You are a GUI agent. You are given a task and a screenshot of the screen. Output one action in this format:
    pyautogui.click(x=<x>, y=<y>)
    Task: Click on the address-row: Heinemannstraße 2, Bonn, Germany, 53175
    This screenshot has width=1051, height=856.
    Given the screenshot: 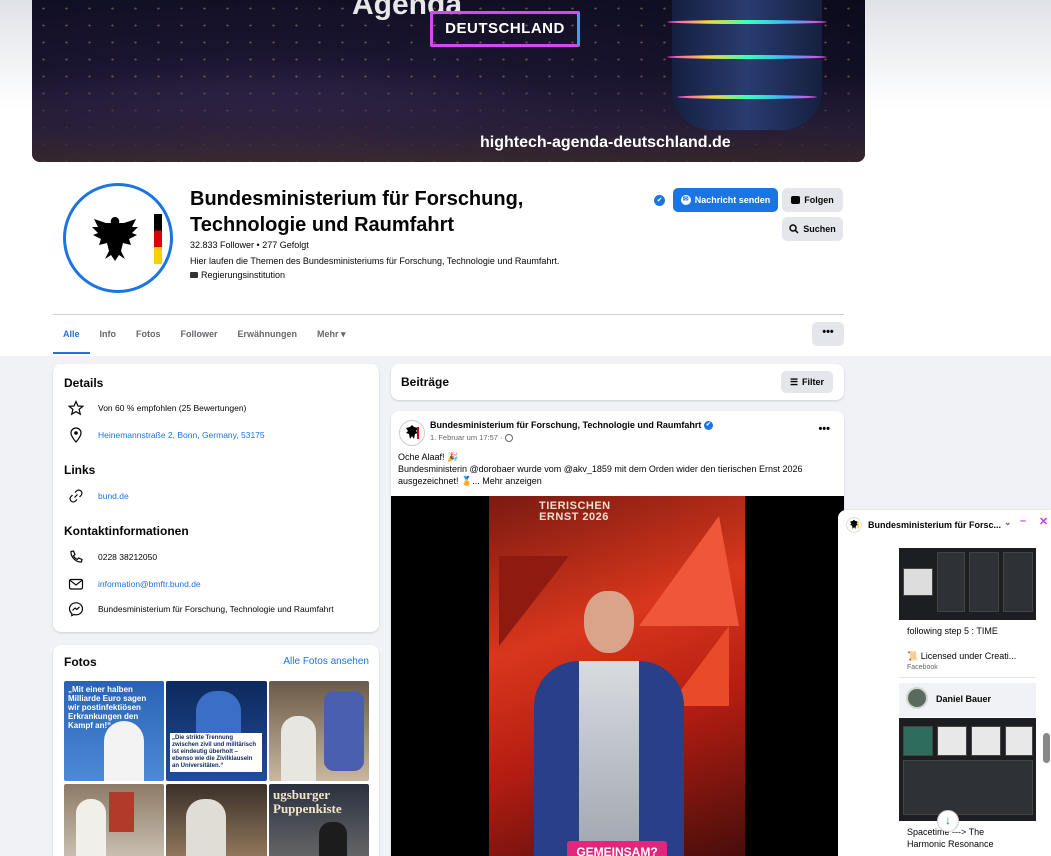 What is the action you would take?
    pyautogui.click(x=166, y=435)
    